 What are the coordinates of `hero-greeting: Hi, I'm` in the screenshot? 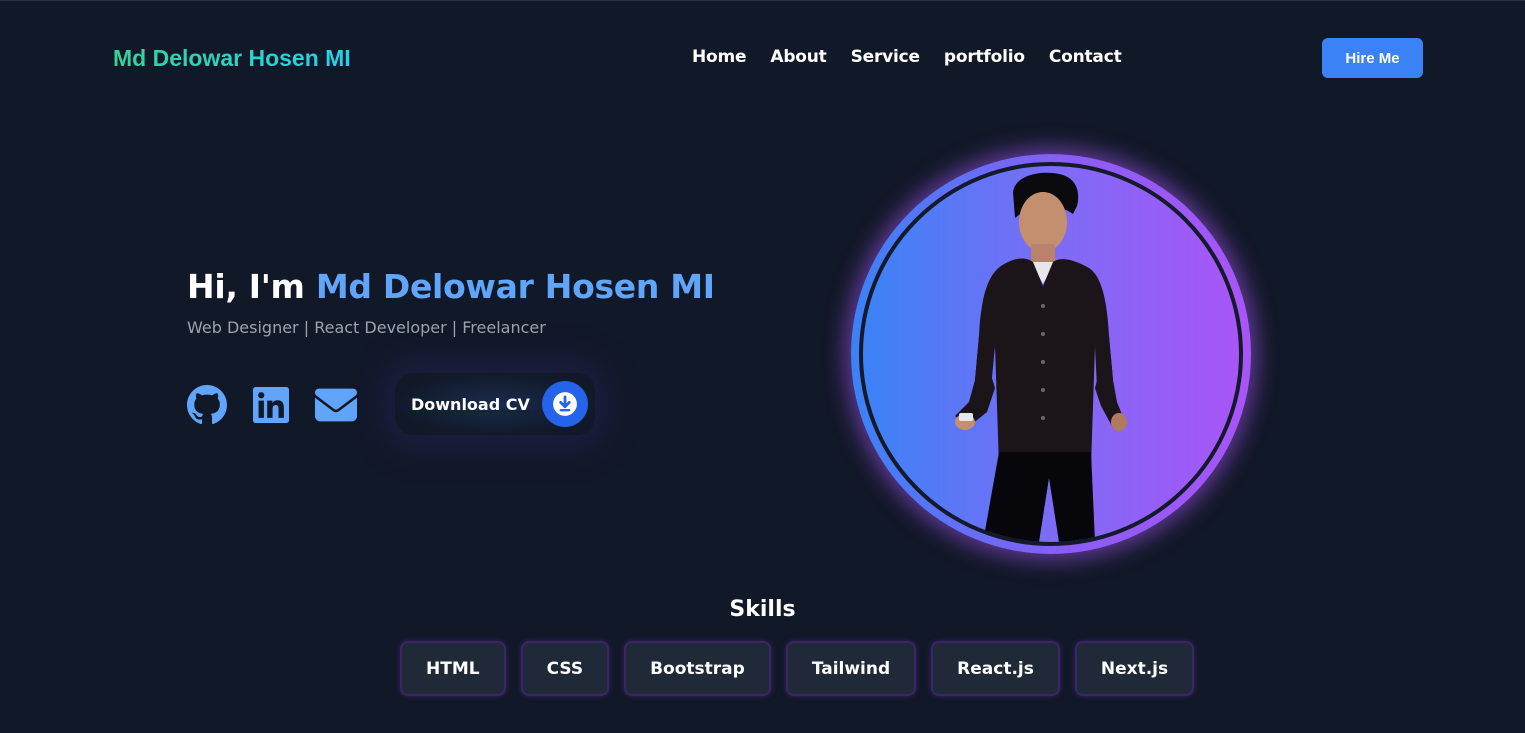 It's located at (246, 286).